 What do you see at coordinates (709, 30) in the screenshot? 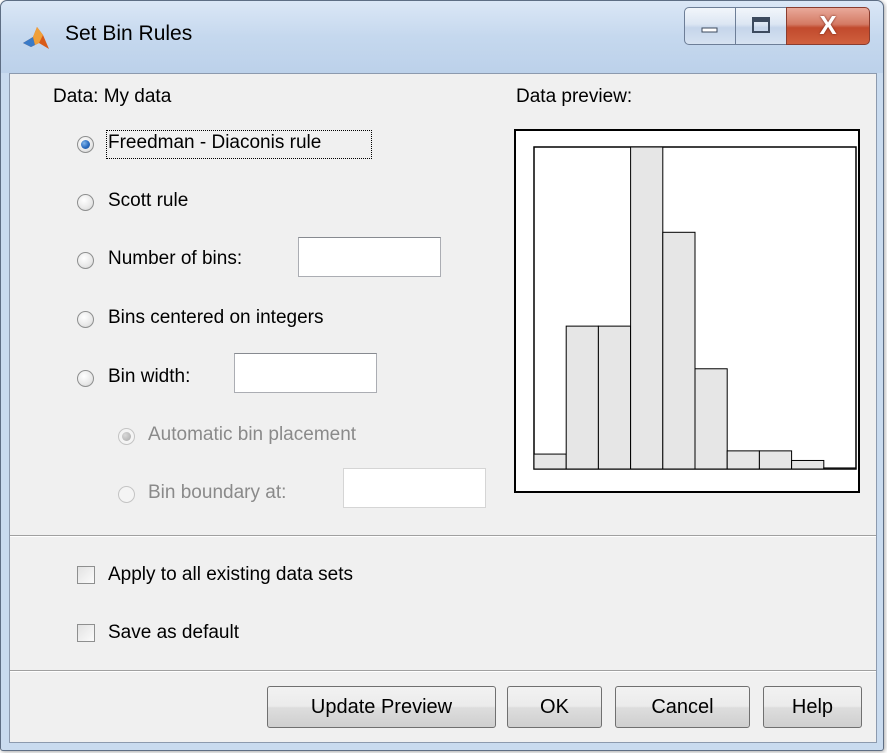
I see `minimize-icon` at bounding box center [709, 30].